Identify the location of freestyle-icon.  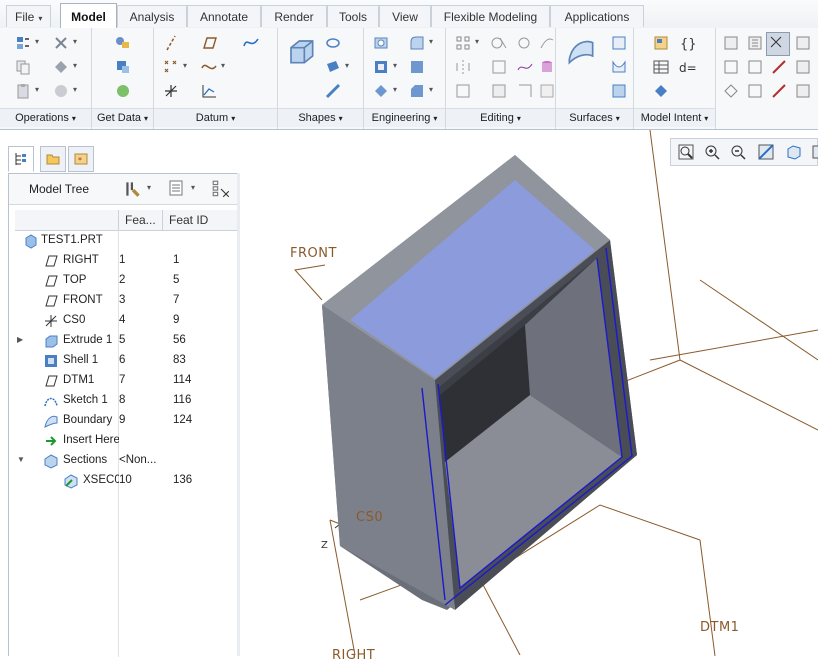
(619, 67).